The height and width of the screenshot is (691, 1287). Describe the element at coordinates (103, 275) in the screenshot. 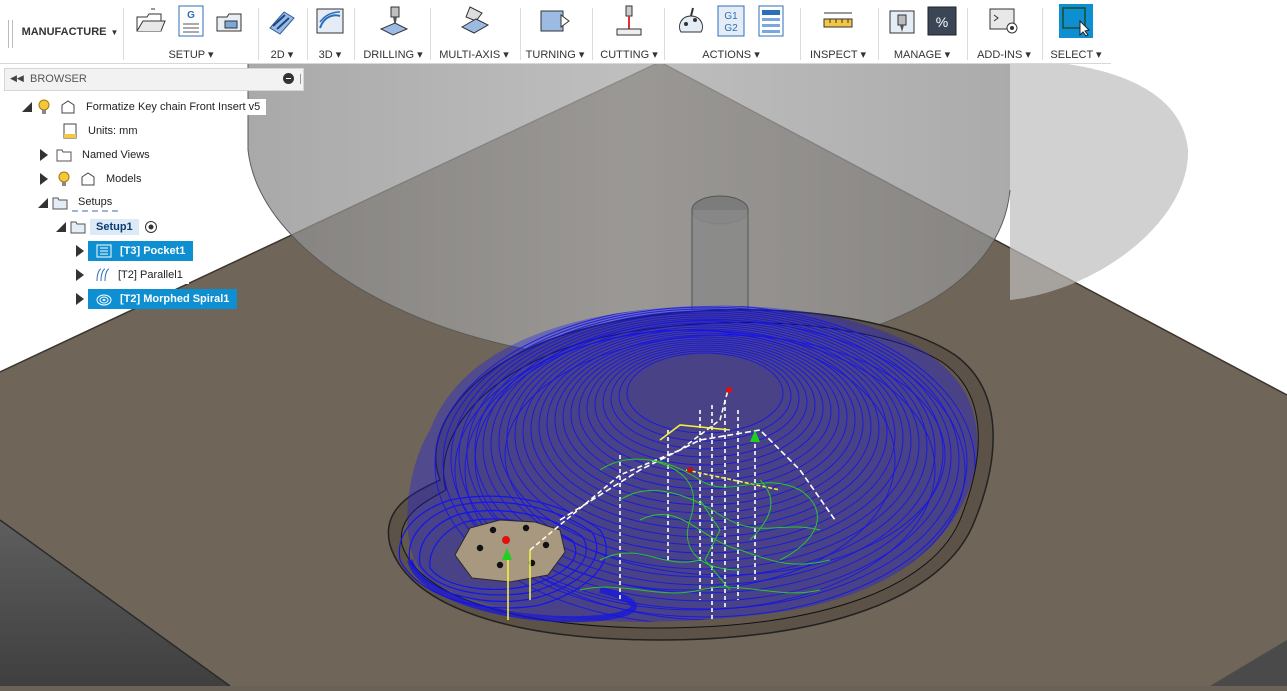

I see `parallel-operation-icon` at that location.